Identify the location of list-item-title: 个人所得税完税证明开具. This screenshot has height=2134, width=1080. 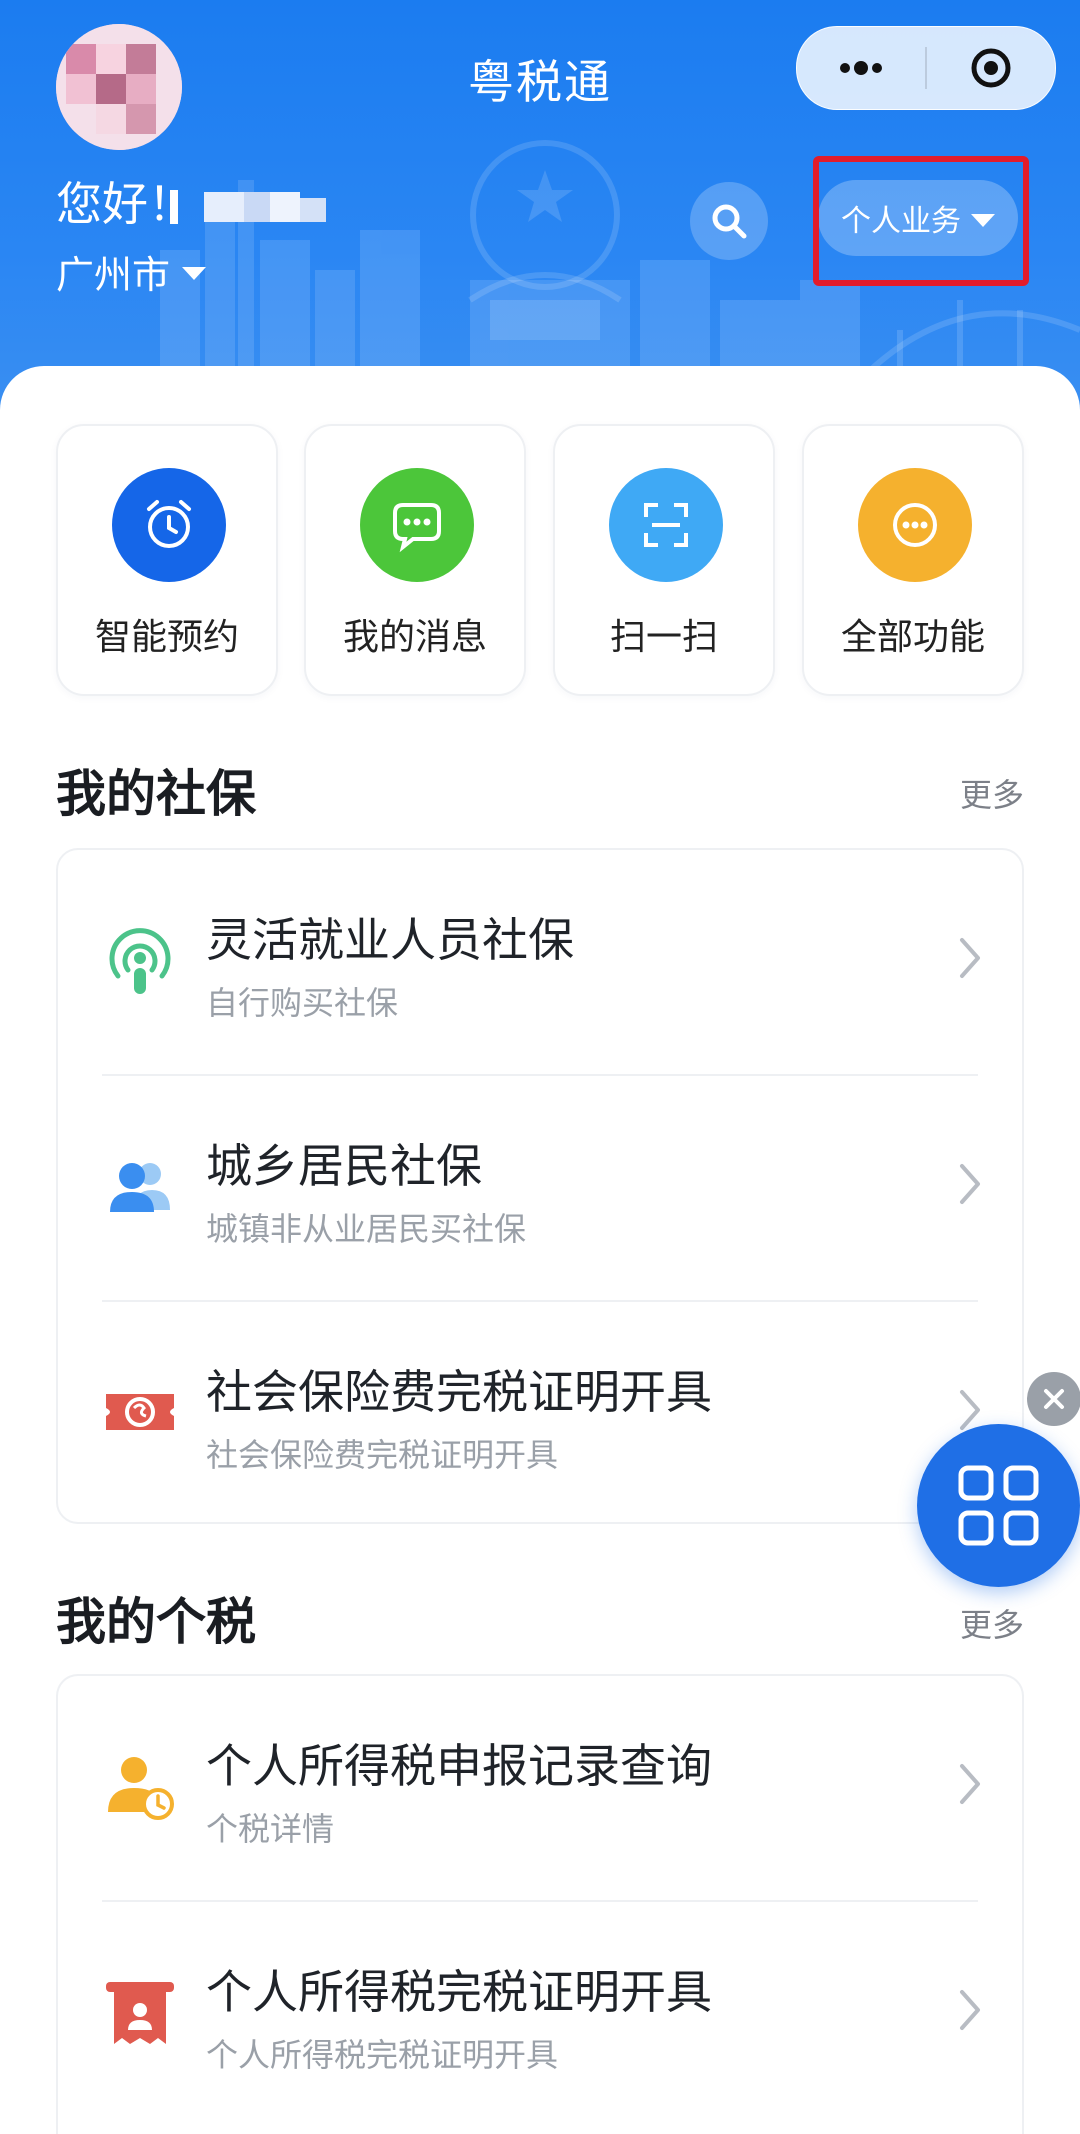
(459, 1992).